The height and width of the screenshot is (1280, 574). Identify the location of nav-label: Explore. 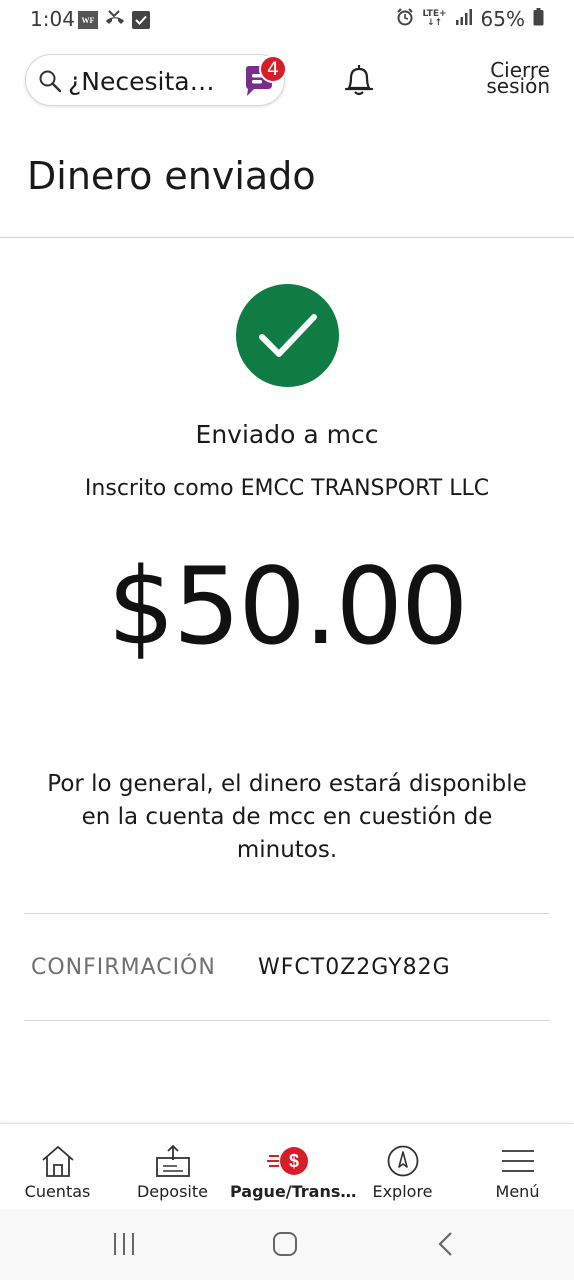
(402, 1191).